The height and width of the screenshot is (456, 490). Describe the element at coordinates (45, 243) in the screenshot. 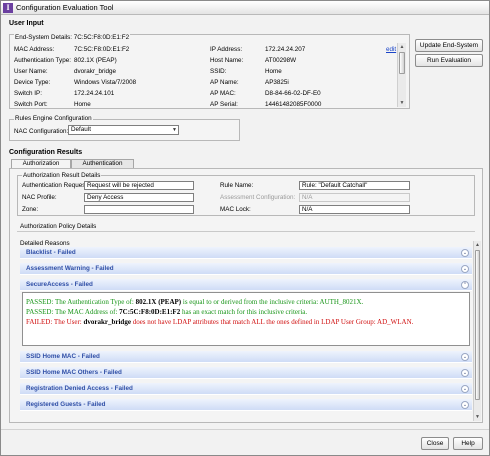

I see `detailed-reasons-title: Detailed Reasons` at that location.